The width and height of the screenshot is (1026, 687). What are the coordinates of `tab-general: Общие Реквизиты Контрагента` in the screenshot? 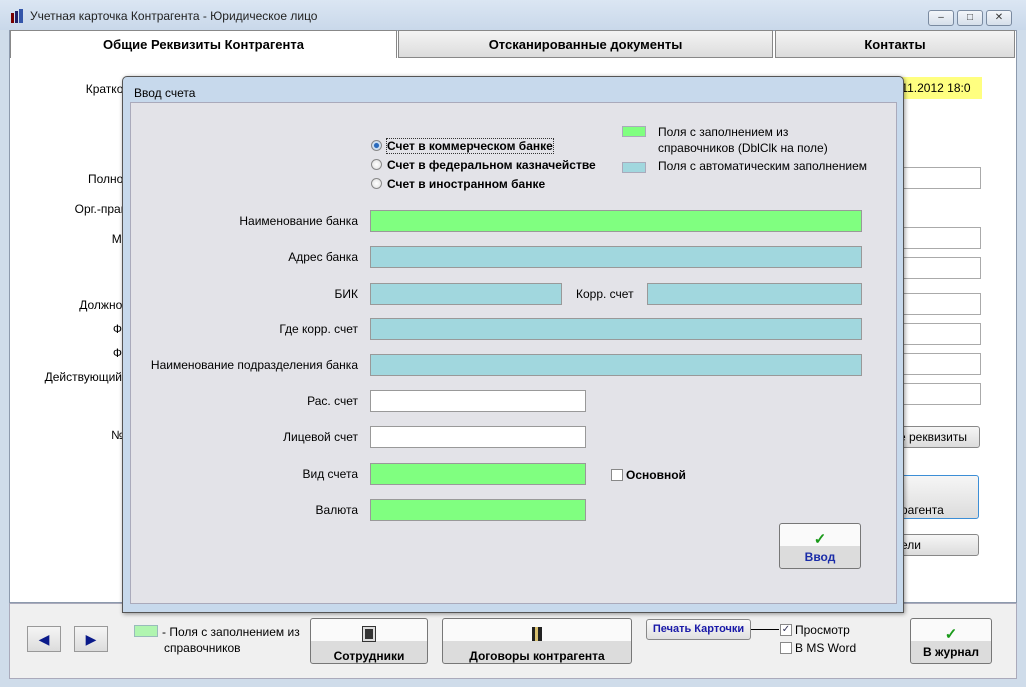 It's located at (203, 44).